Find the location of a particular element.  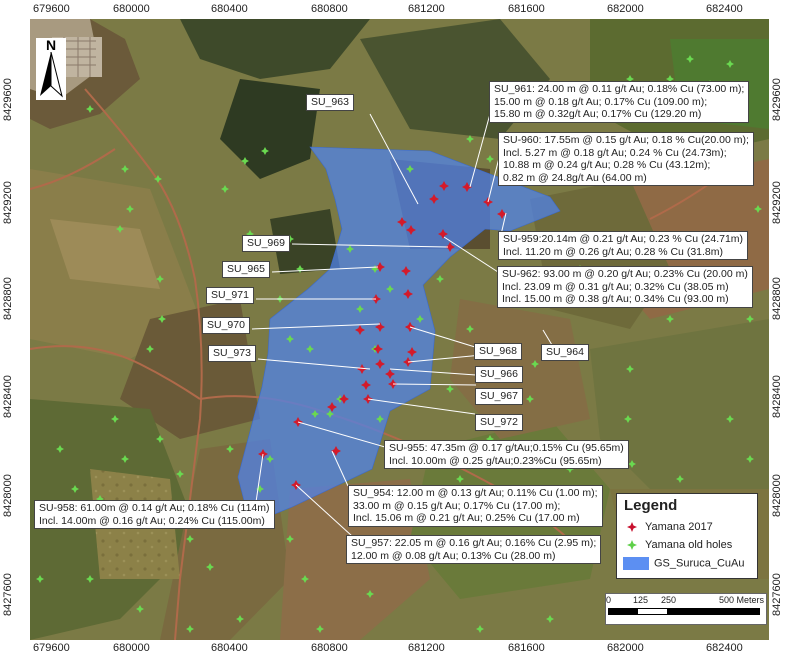

hole-label-su973: SU_973 is located at coordinates (232, 353).